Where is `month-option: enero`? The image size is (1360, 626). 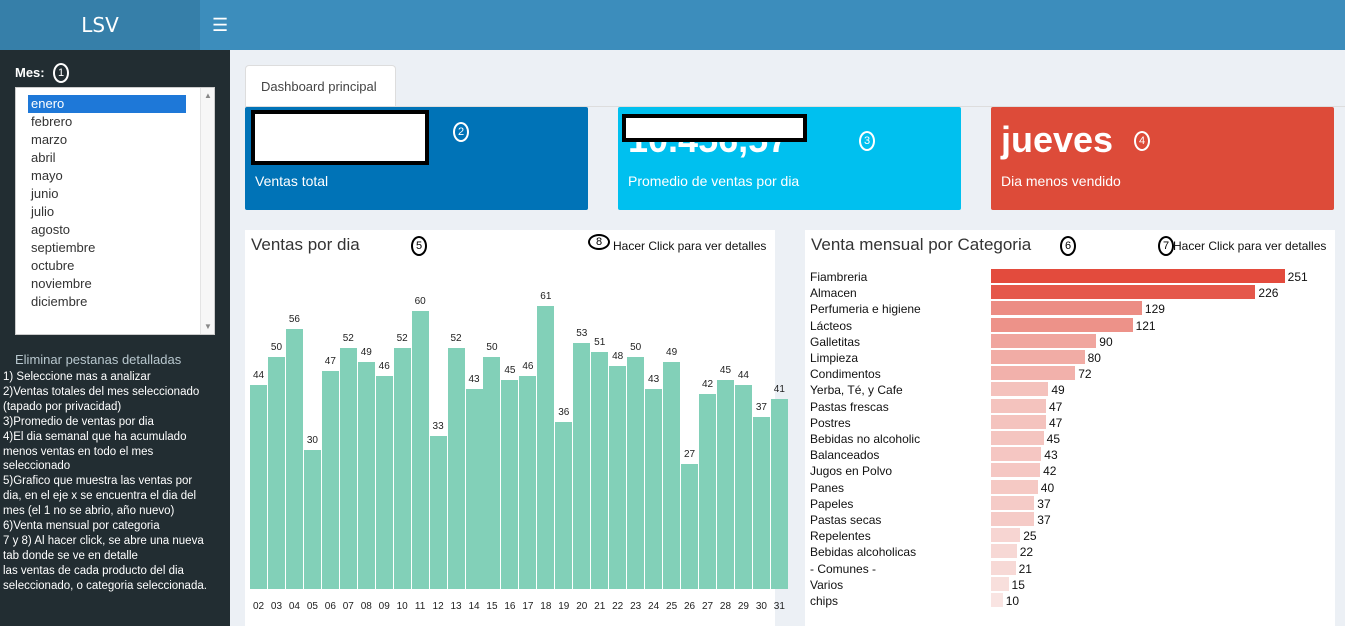 month-option: enero is located at coordinates (107, 104).